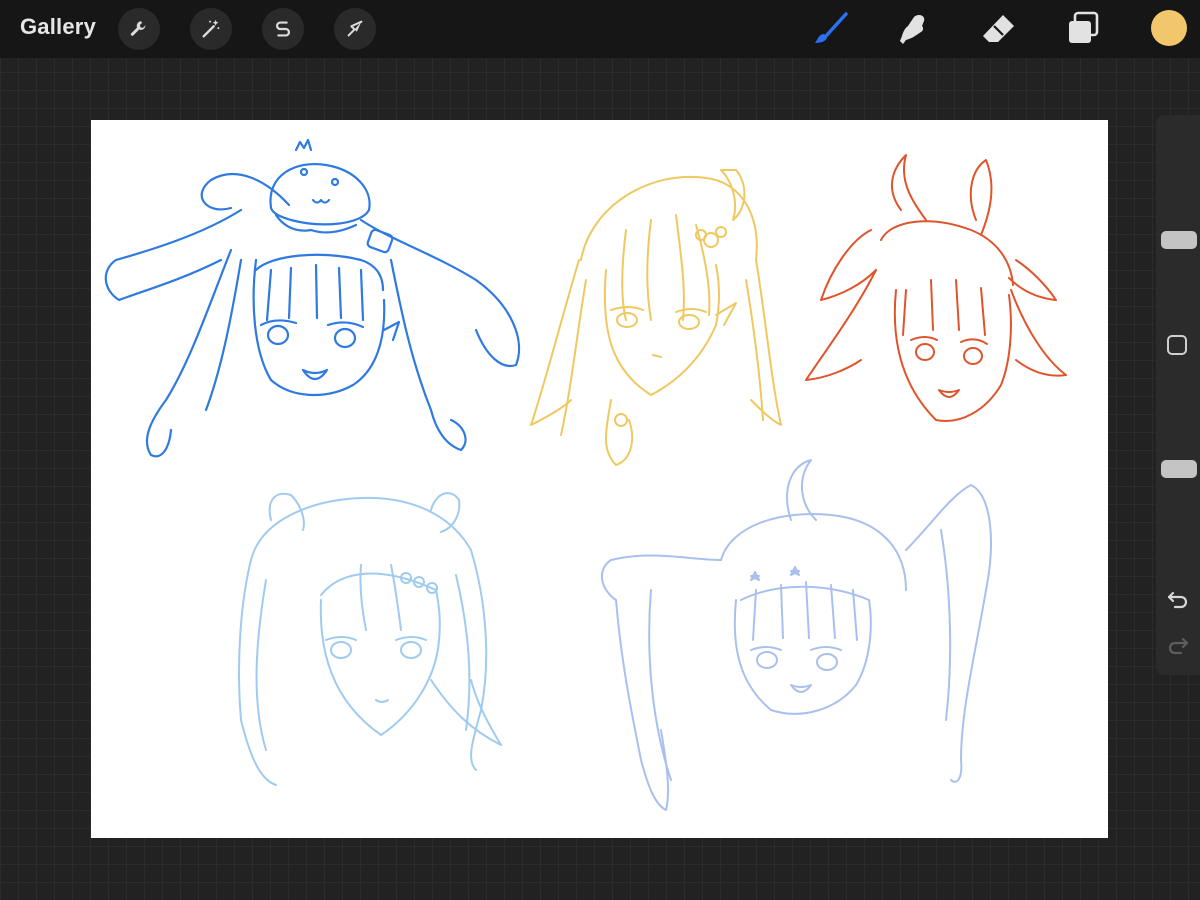  I want to click on selection-s-icon, so click(283, 29).